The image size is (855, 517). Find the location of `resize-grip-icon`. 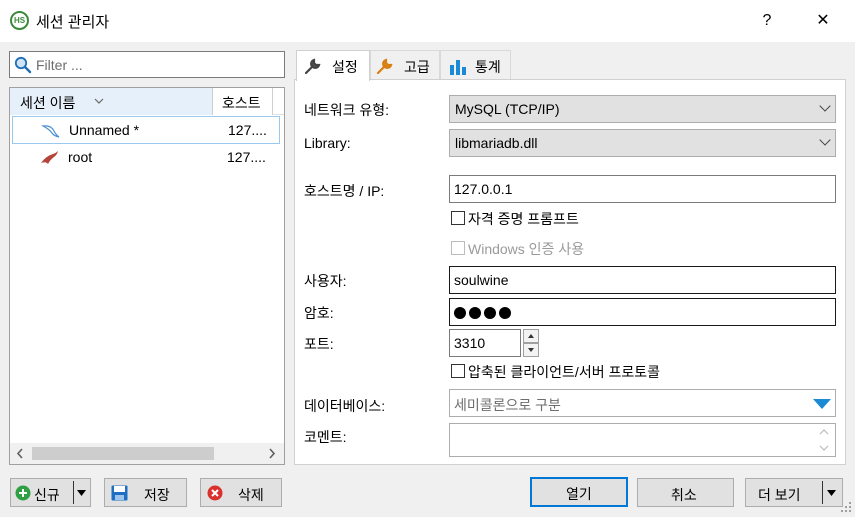

resize-grip-icon is located at coordinates (845, 506).